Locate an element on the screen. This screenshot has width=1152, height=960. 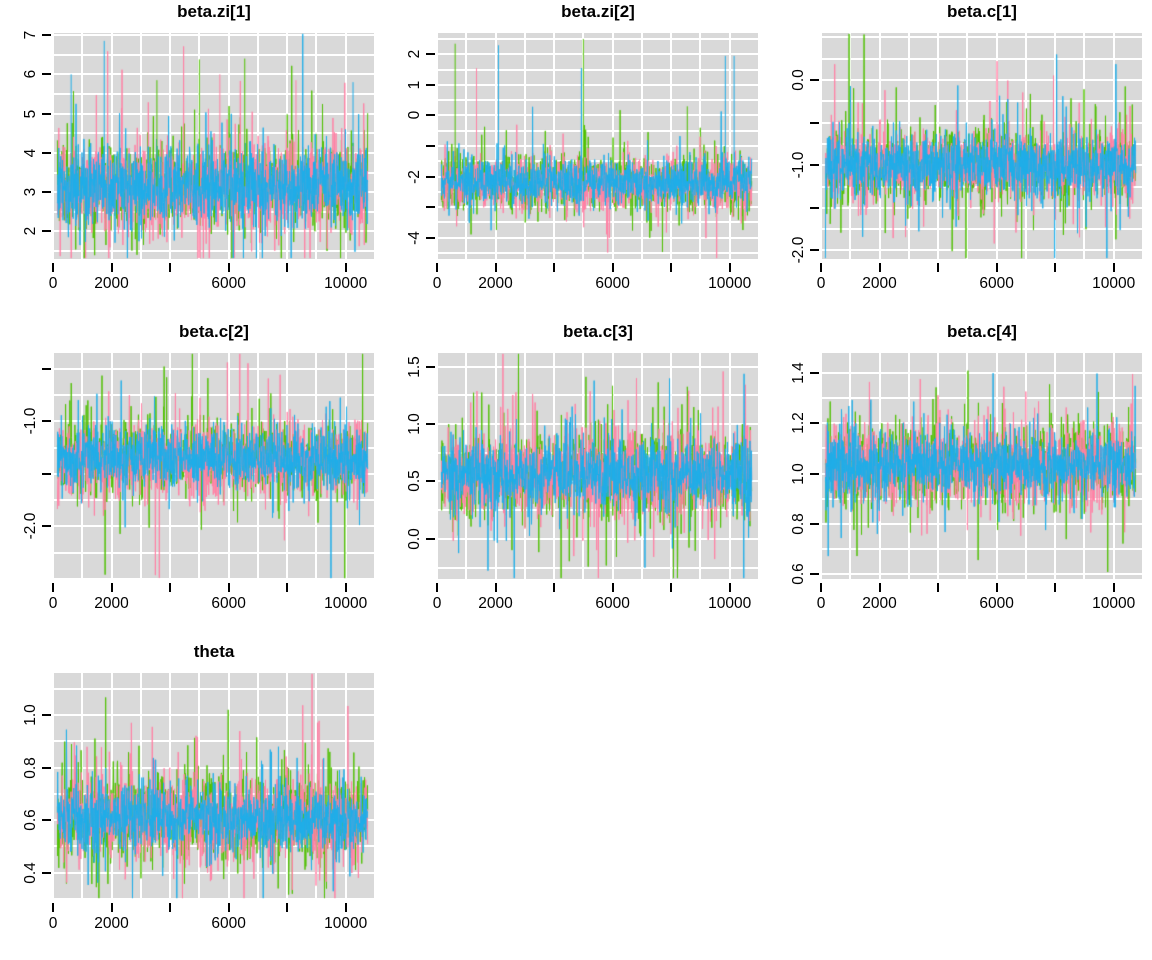
panel-title: beta.zi[2] is located at coordinates (598, 11).